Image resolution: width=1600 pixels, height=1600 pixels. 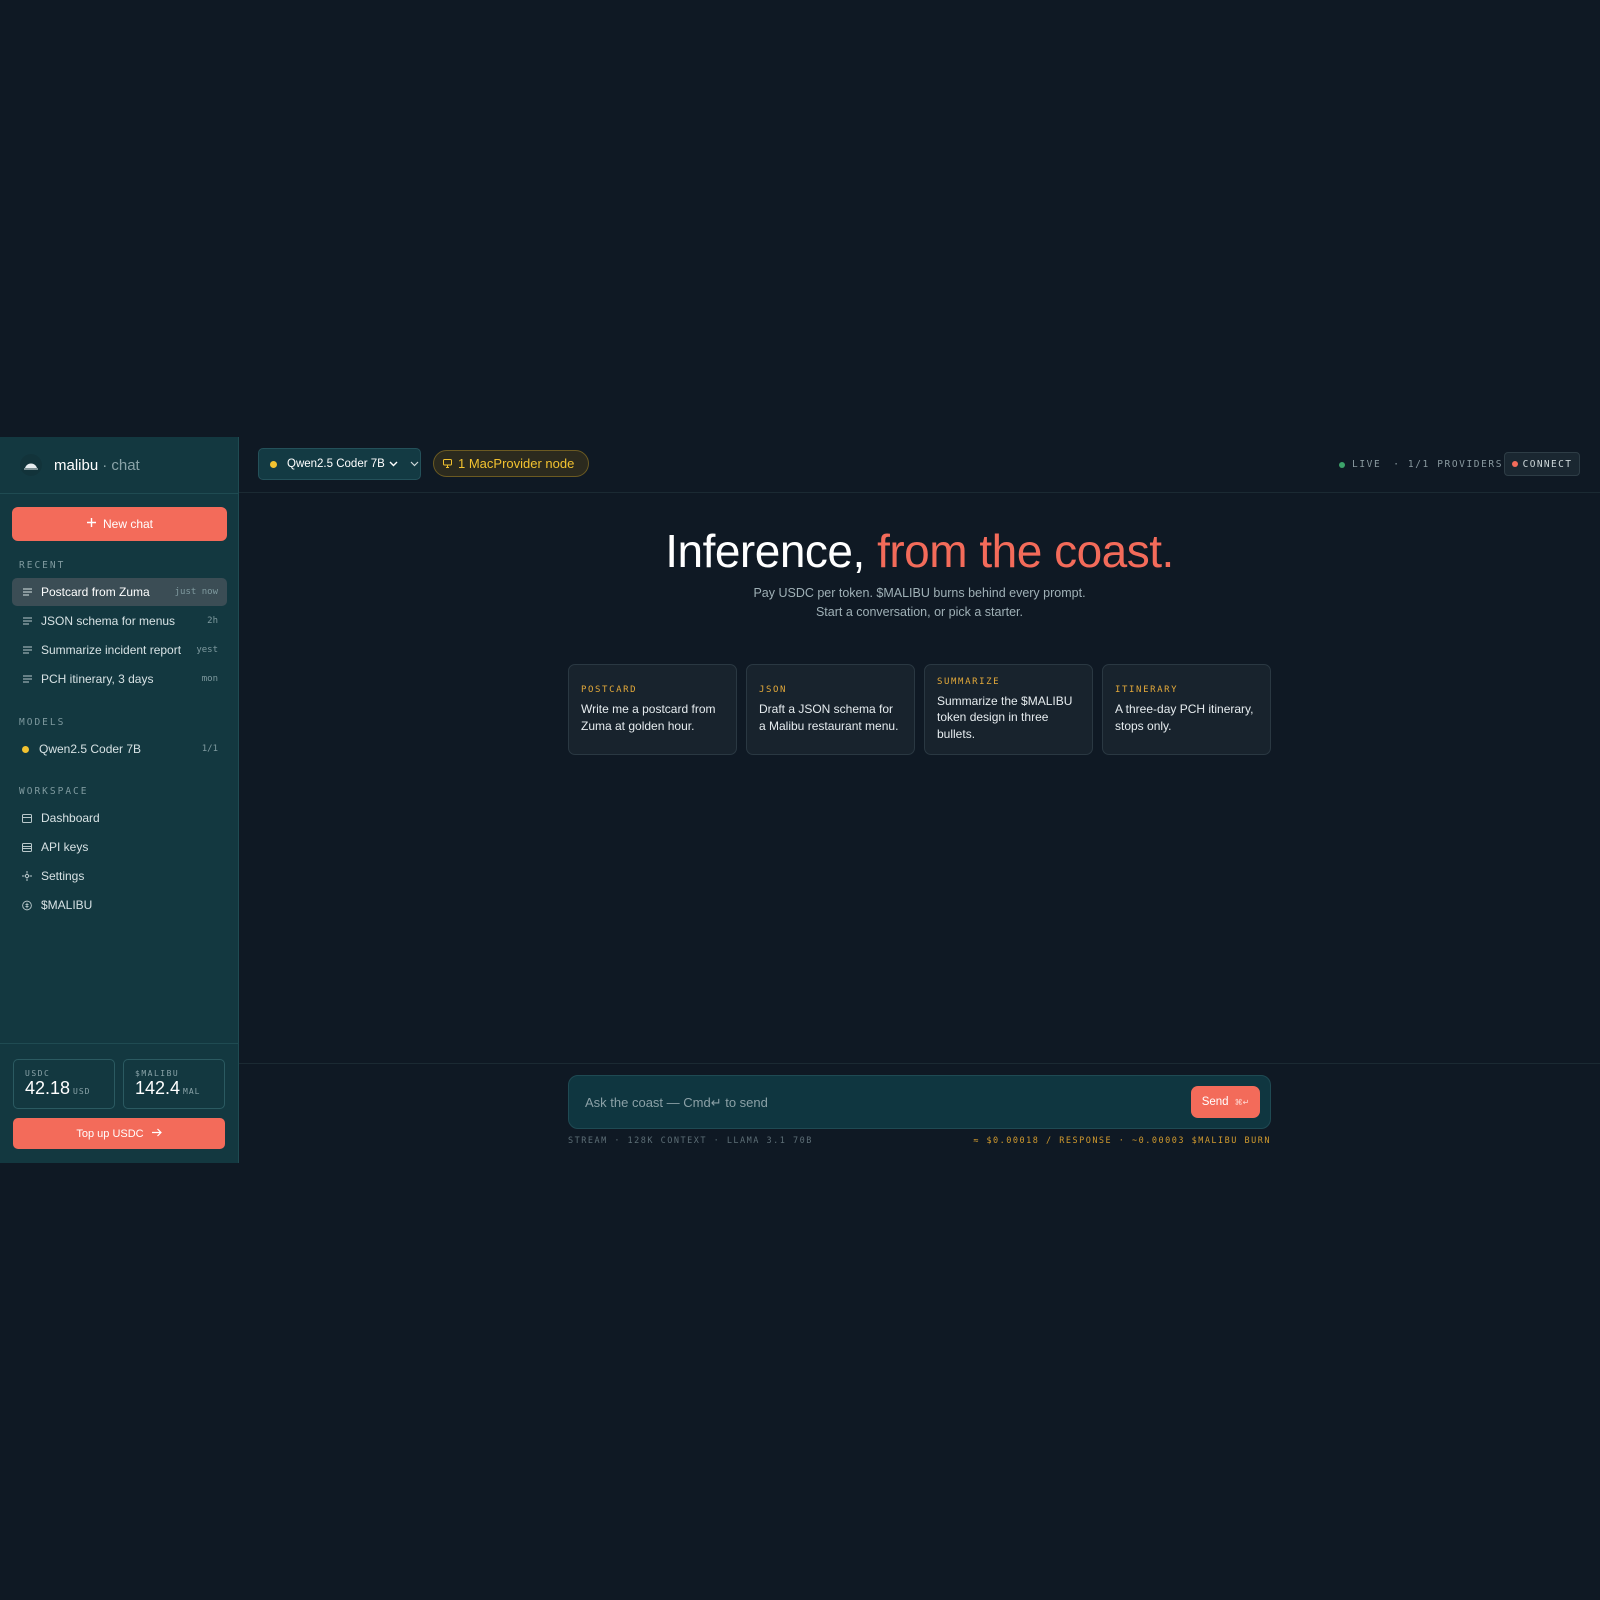 I want to click on recent-chat-item: JSON schema for menus 2h, so click(x=119, y=621).